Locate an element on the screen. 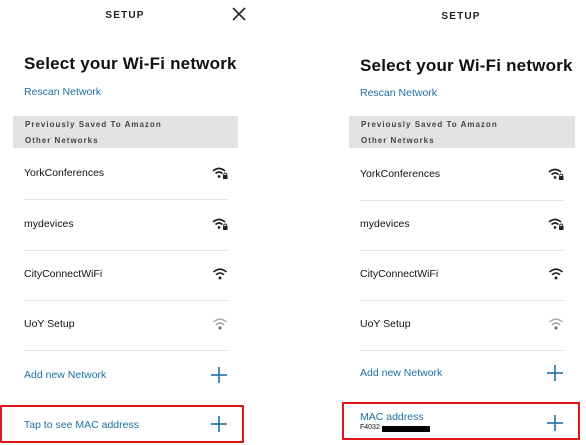  mac-address-label: MAC address is located at coordinates (392, 417).